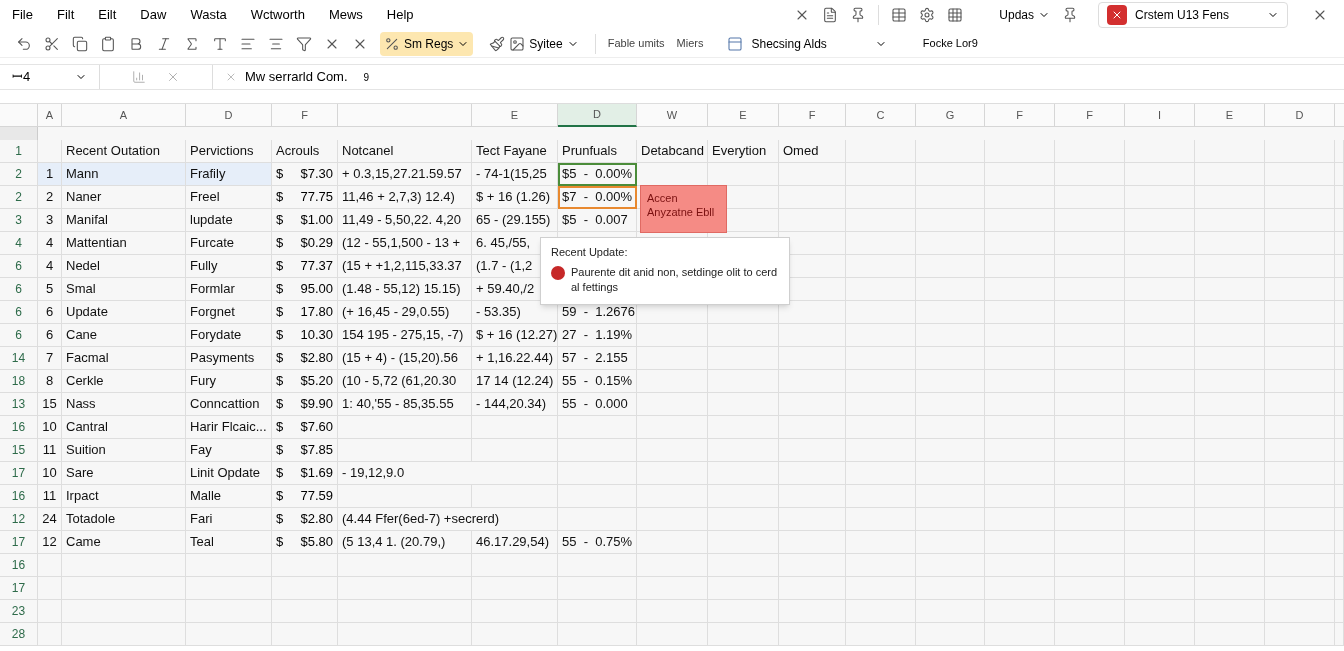 The height and width of the screenshot is (651, 1344). Describe the element at coordinates (1070, 15) in the screenshot. I see `pin-icon` at that location.